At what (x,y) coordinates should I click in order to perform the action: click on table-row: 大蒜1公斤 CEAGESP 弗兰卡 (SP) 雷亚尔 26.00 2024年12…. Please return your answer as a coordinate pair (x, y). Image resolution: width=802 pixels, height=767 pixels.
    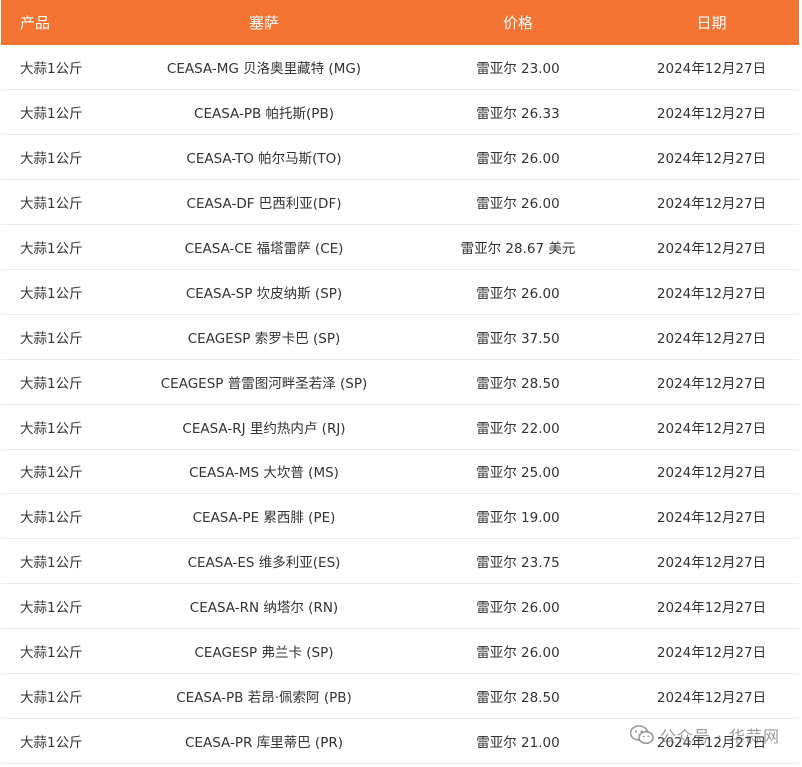
    Looking at the image, I should click on (400, 651).